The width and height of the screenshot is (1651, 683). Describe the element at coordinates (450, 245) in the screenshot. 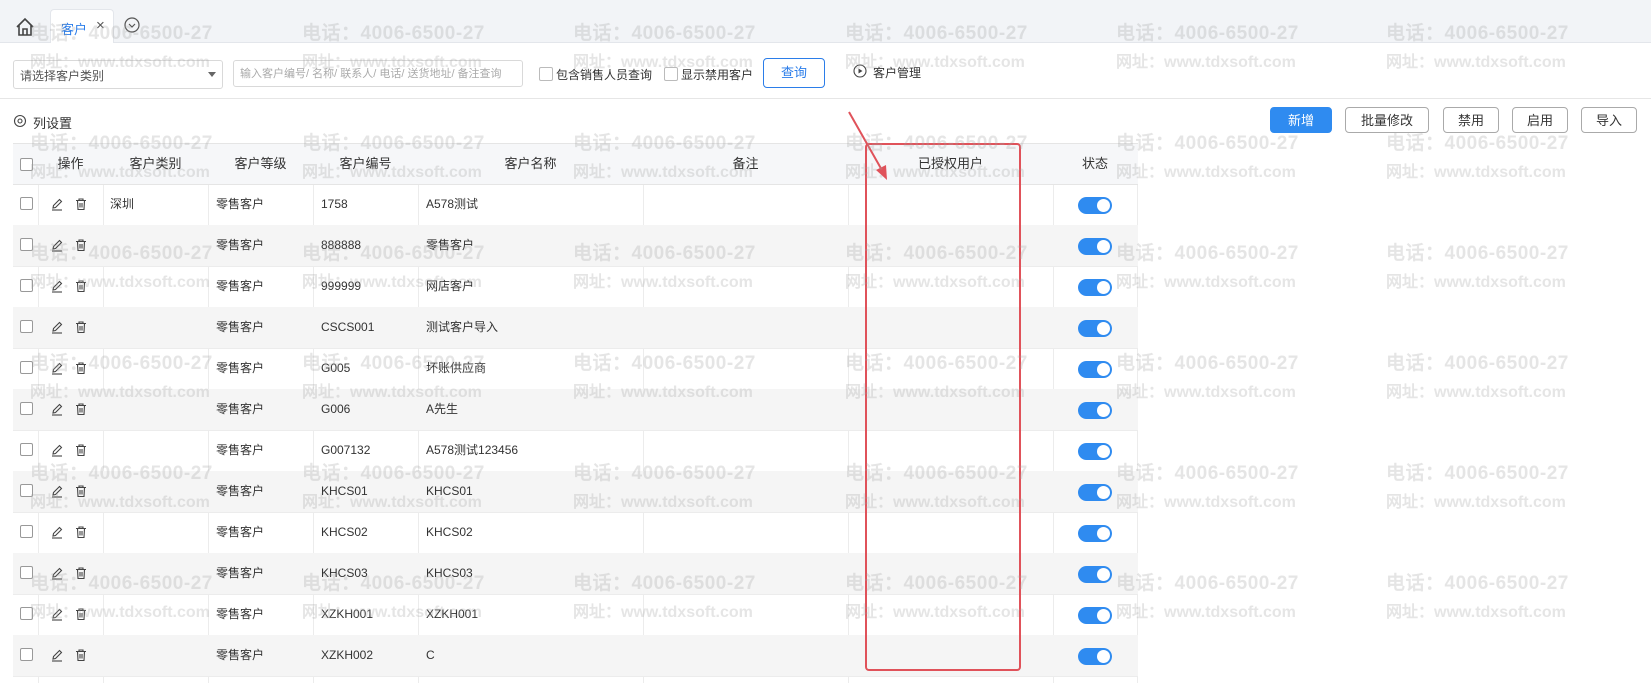

I see `cell-name: 零售客户` at that location.